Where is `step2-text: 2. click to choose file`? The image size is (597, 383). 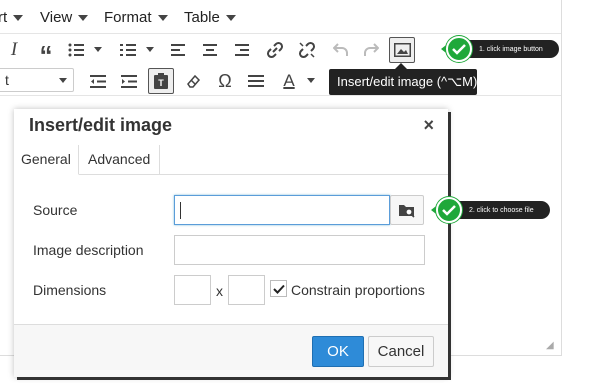
step2-text: 2. click to choose file is located at coordinates (501, 210).